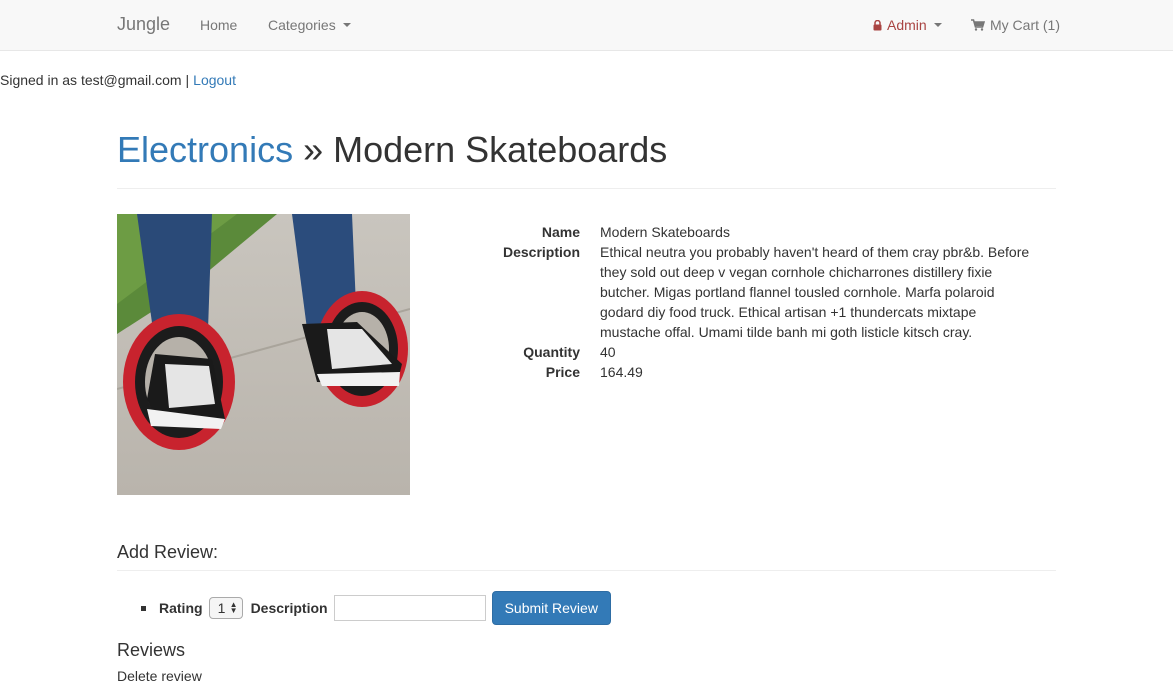 Image resolution: width=1173 pixels, height=684 pixels. Describe the element at coordinates (500, 149) in the screenshot. I see `product-title: Modern Skateboards` at that location.